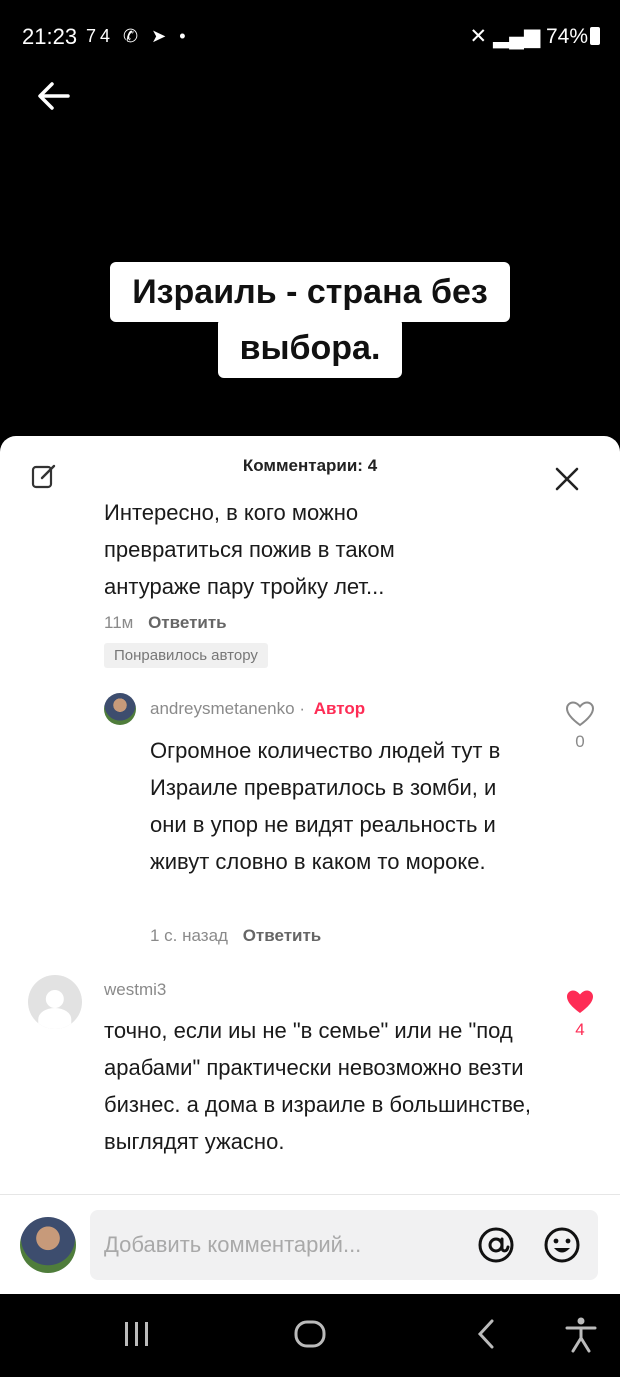  I want to click on back-icon, so click(487, 1334).